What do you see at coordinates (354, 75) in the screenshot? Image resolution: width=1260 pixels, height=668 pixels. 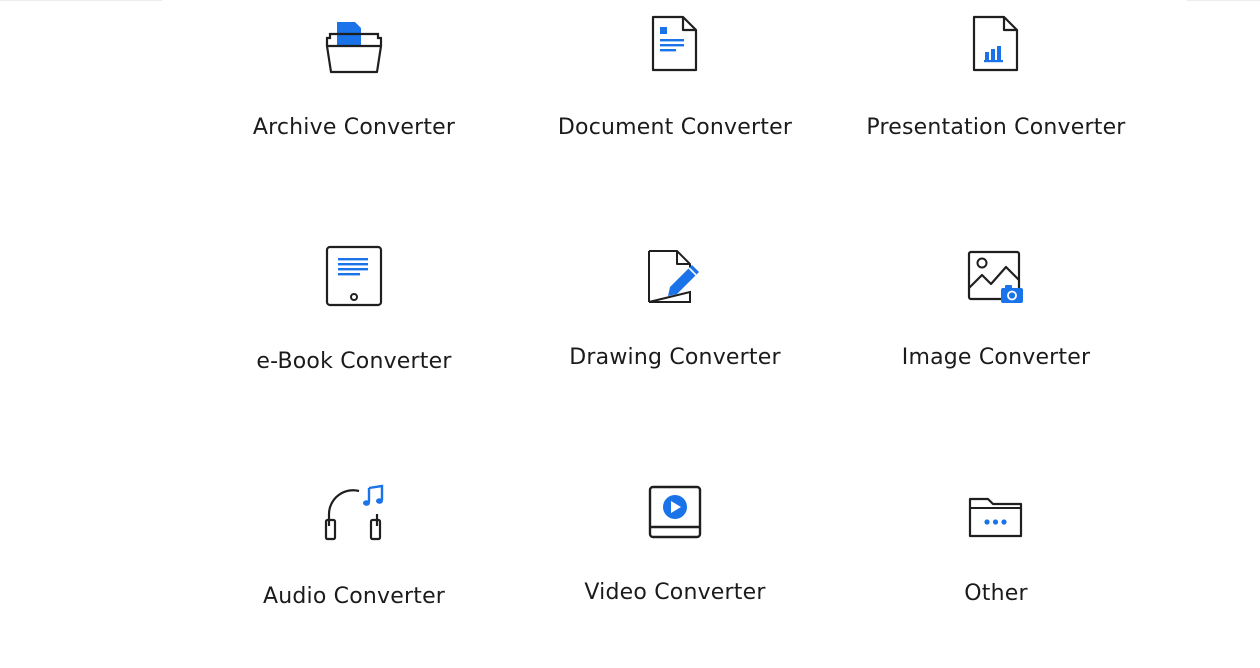 I see `archive-converter-tile: Archive Converter` at bounding box center [354, 75].